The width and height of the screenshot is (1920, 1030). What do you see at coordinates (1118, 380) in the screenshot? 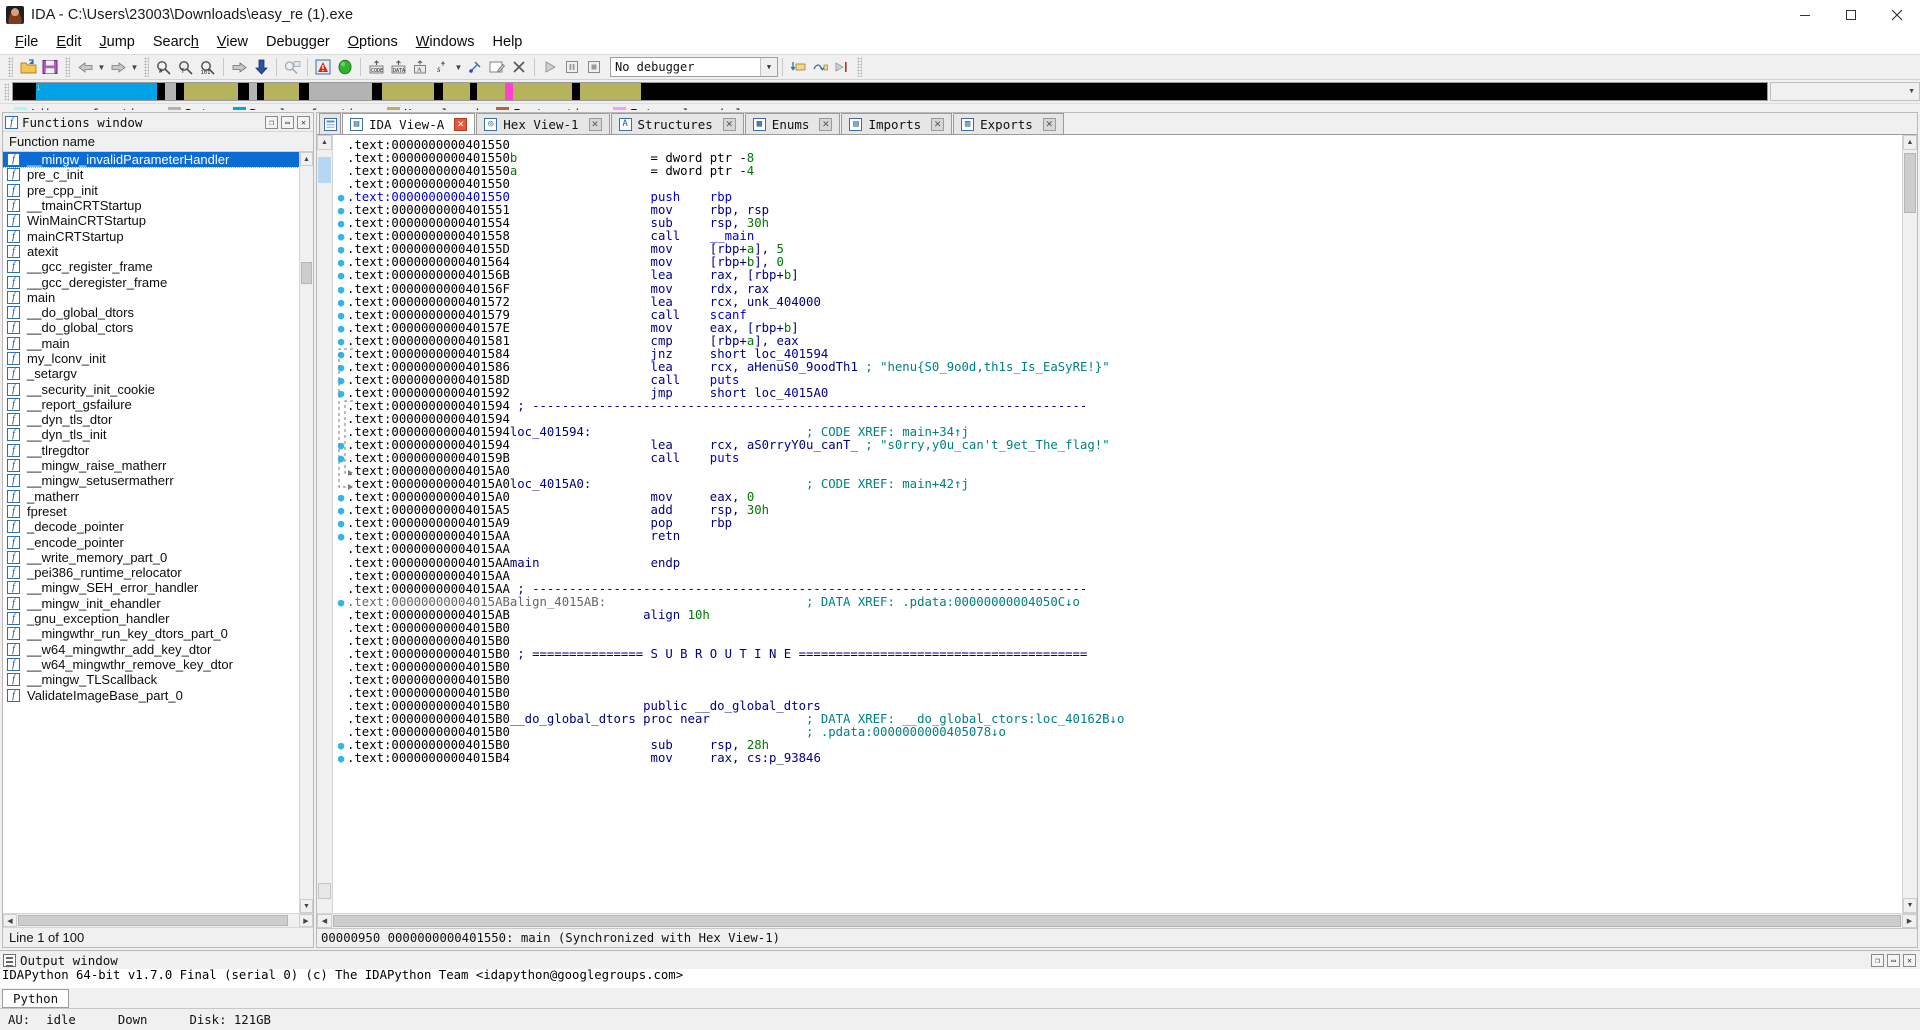
I see `disassembly-line: ● .text:000000000040158D call puts` at bounding box center [1118, 380].